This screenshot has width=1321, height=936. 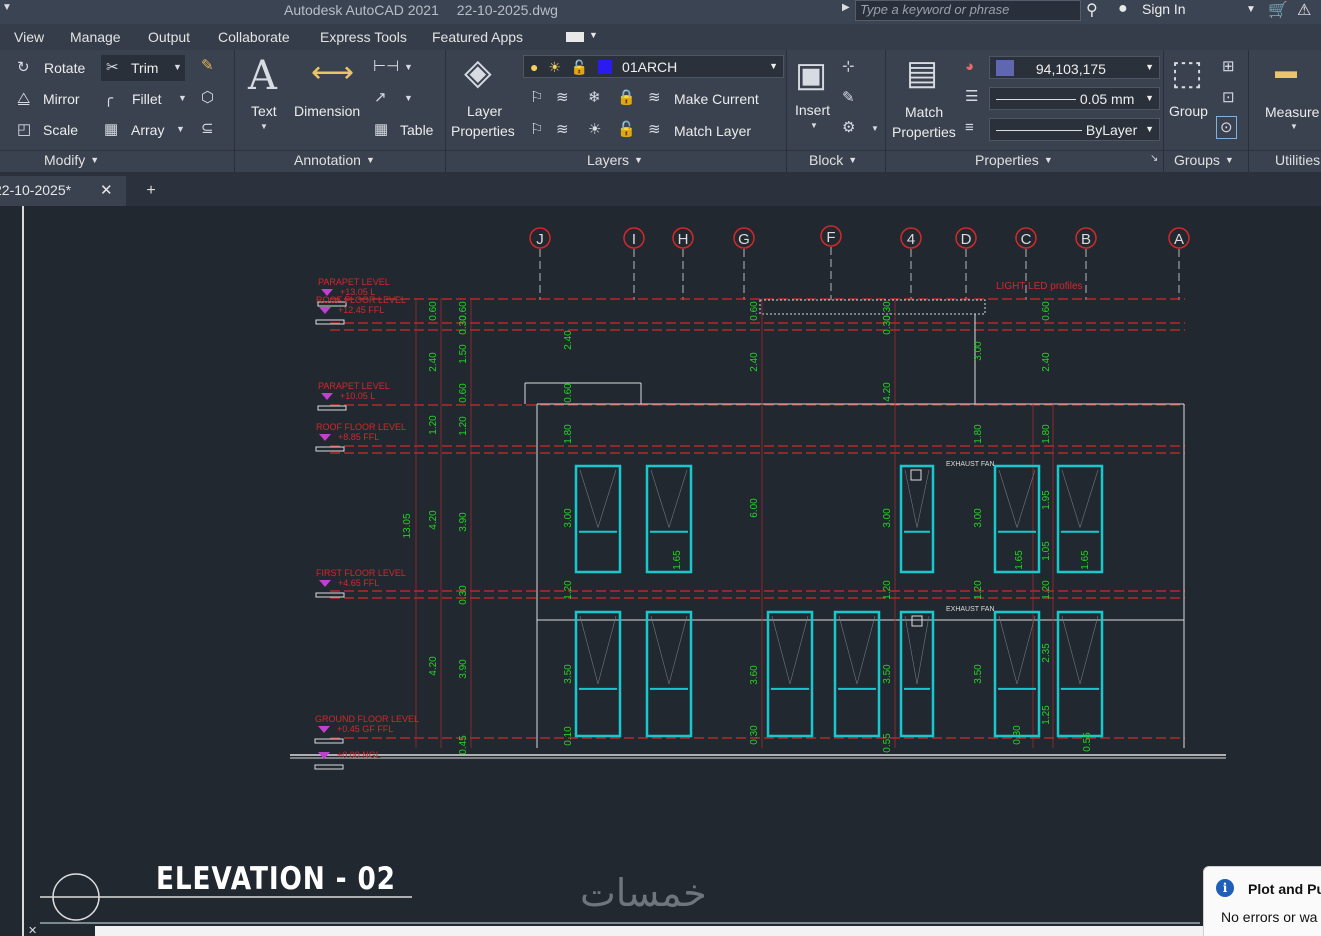 What do you see at coordinates (177, 67) in the screenshot?
I see `trim-dropdown-icon: ▼` at bounding box center [177, 67].